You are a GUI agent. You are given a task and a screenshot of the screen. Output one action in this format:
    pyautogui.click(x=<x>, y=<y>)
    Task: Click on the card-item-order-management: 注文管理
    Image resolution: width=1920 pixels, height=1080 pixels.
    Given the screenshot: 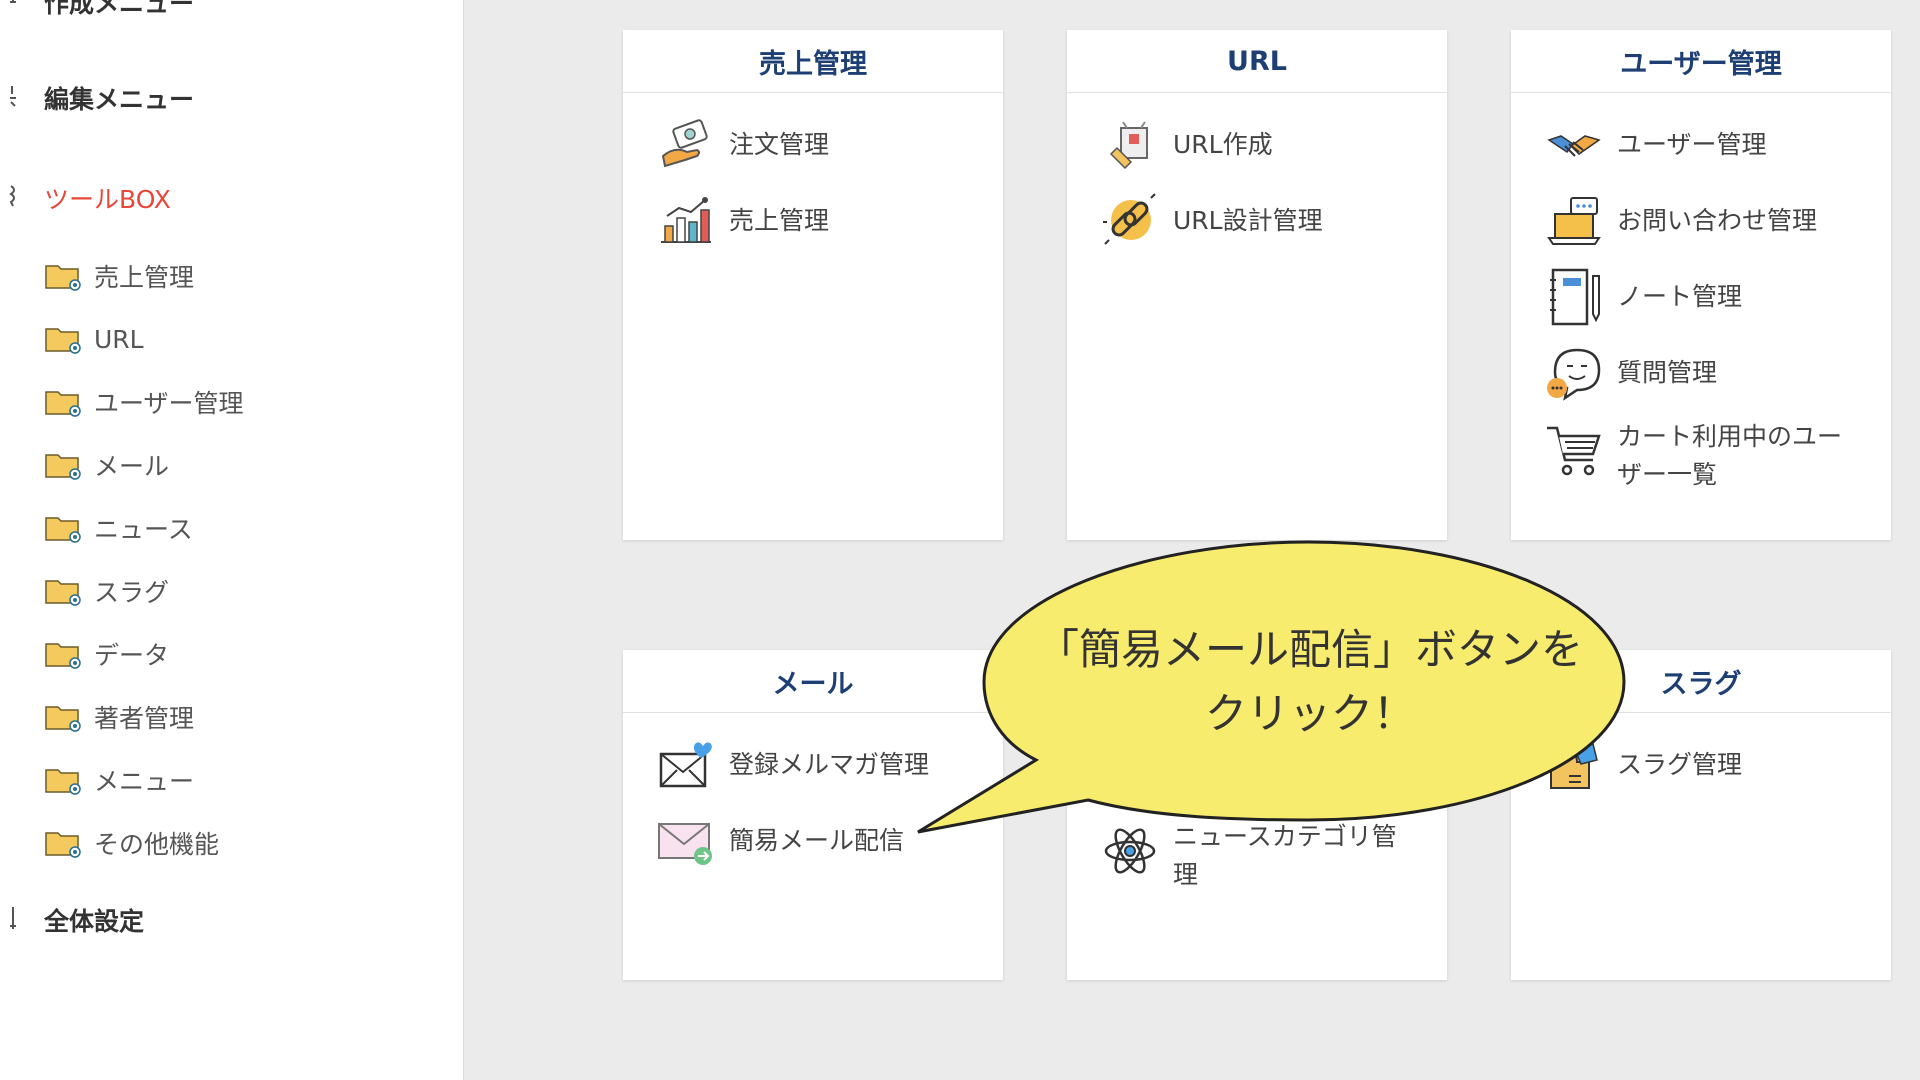 What is the action you would take?
    pyautogui.click(x=743, y=145)
    